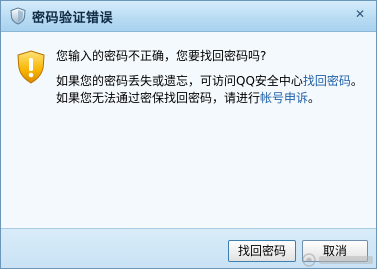 This screenshot has width=377, height=269. What do you see at coordinates (188, 16) in the screenshot?
I see `title-bar: 密码验证错误 ✕` at bounding box center [188, 16].